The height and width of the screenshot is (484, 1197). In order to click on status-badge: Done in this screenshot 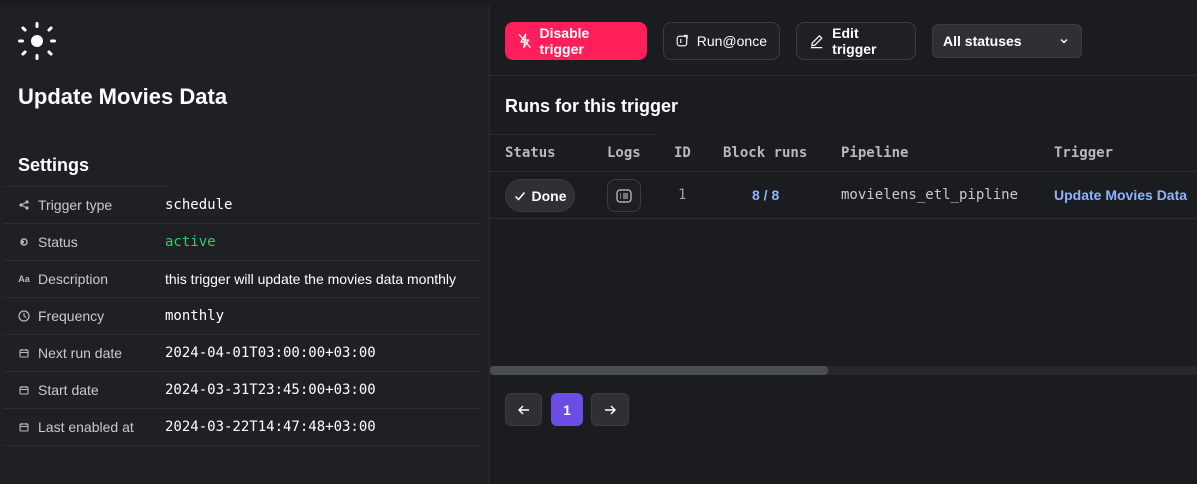, I will do `click(540, 195)`.